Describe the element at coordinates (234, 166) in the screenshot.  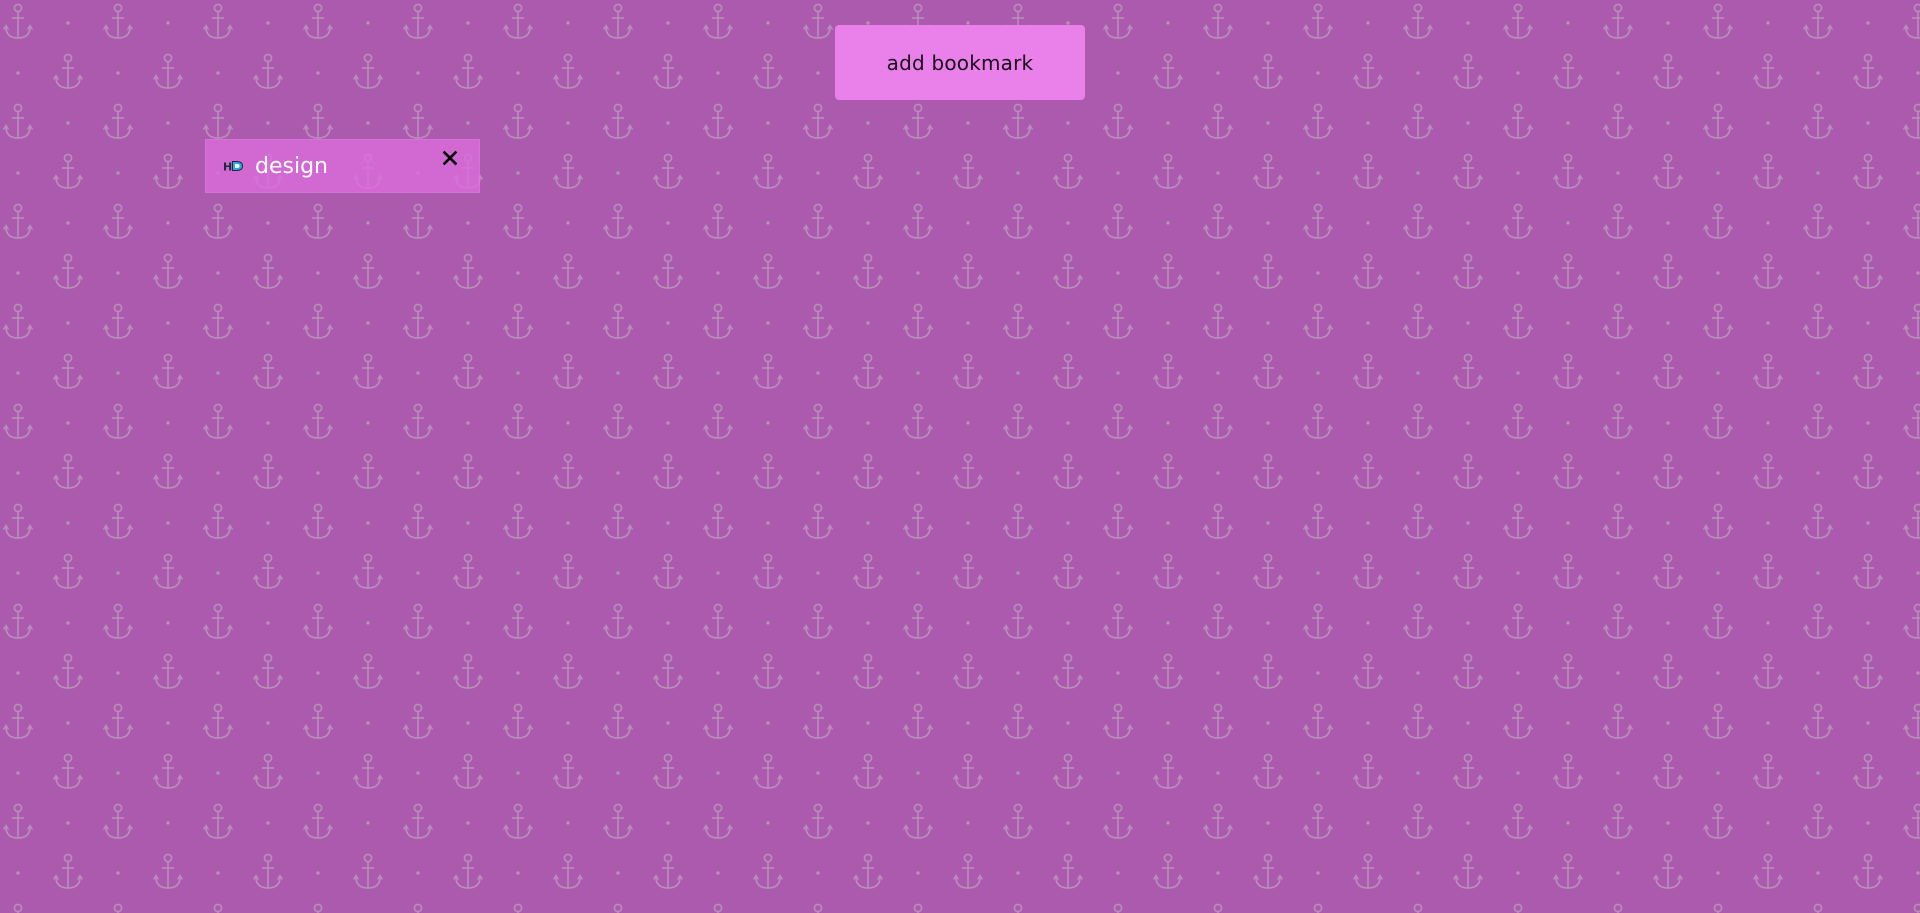
I see `hd-logo-icon: H` at that location.